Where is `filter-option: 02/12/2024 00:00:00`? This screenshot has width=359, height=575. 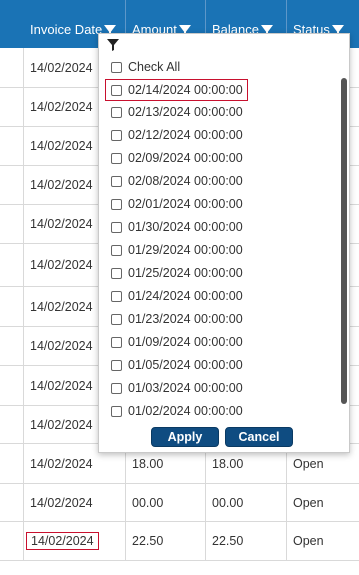
filter-option: 02/12/2024 00:00:00 is located at coordinates (177, 135).